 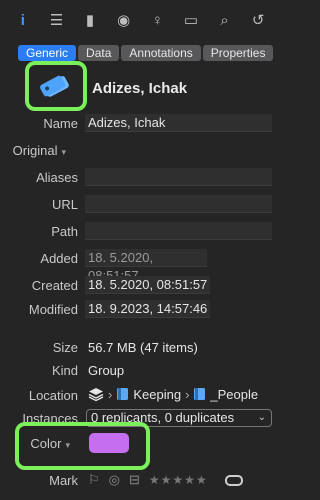 I want to click on mark-label: Mark, so click(x=63, y=480).